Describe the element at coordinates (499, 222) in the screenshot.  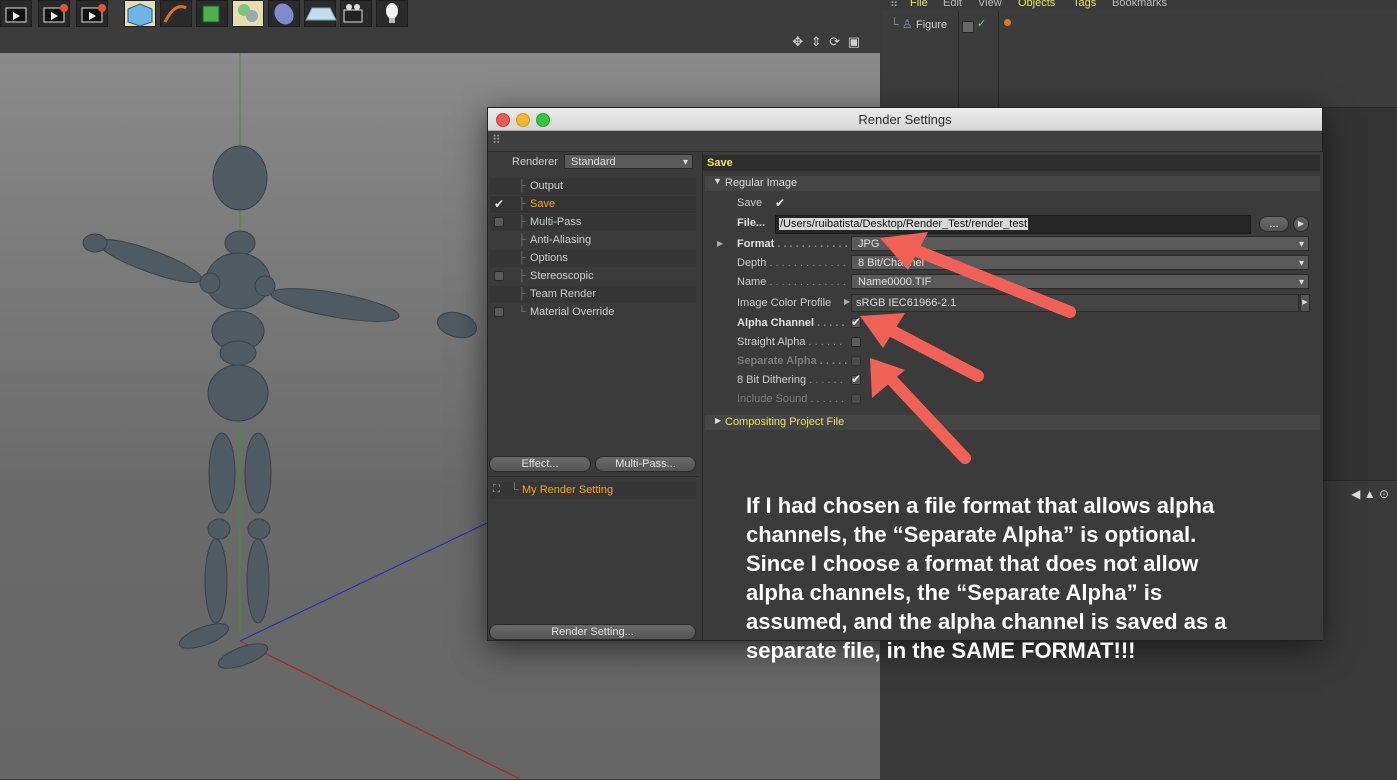
I see `multi-pass-checkbox` at that location.